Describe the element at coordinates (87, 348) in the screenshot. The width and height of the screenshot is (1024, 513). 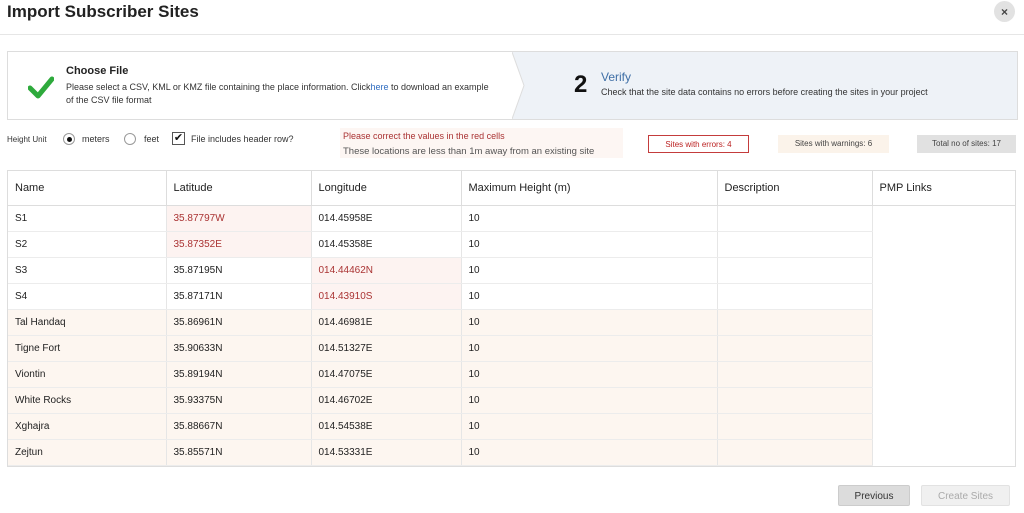
I see `cell-name: Tigne Fort` at that location.